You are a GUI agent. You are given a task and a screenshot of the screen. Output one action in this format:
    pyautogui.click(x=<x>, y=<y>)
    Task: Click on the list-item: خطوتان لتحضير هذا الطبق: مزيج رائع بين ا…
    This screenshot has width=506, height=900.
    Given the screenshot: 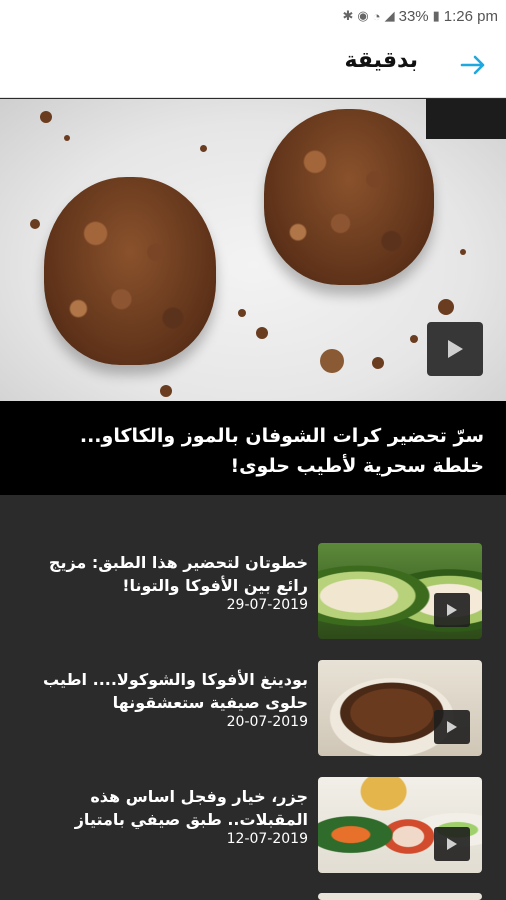 What is the action you would take?
    pyautogui.click(x=253, y=591)
    